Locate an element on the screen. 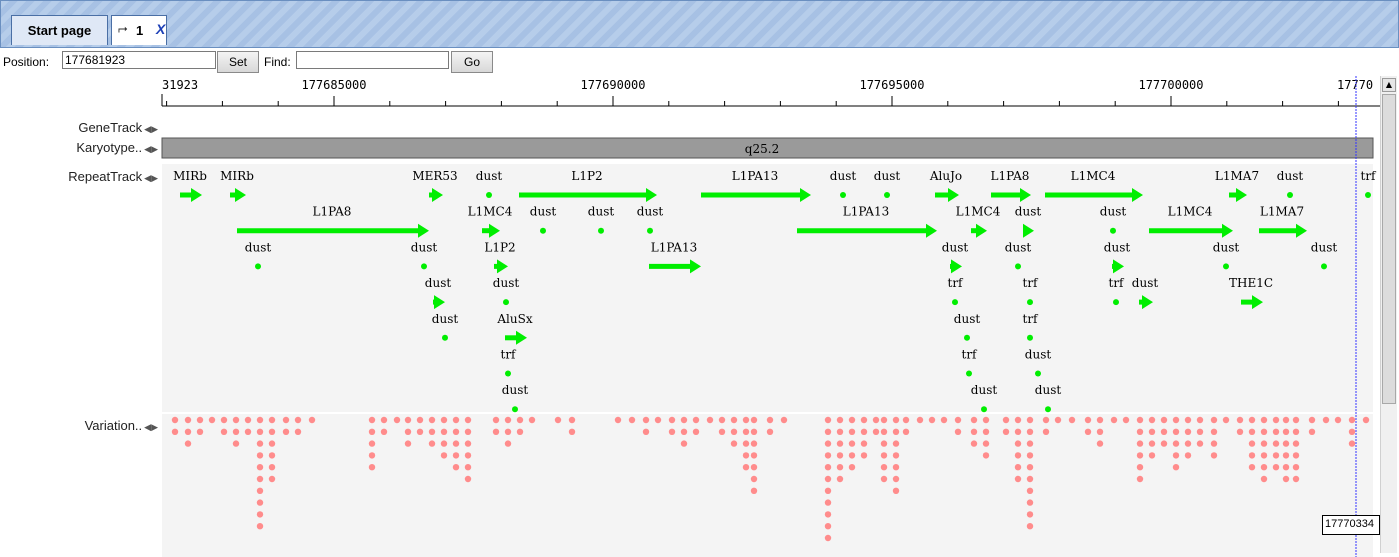  vertical-scrollbar: ▲ is located at coordinates (1388, 314).